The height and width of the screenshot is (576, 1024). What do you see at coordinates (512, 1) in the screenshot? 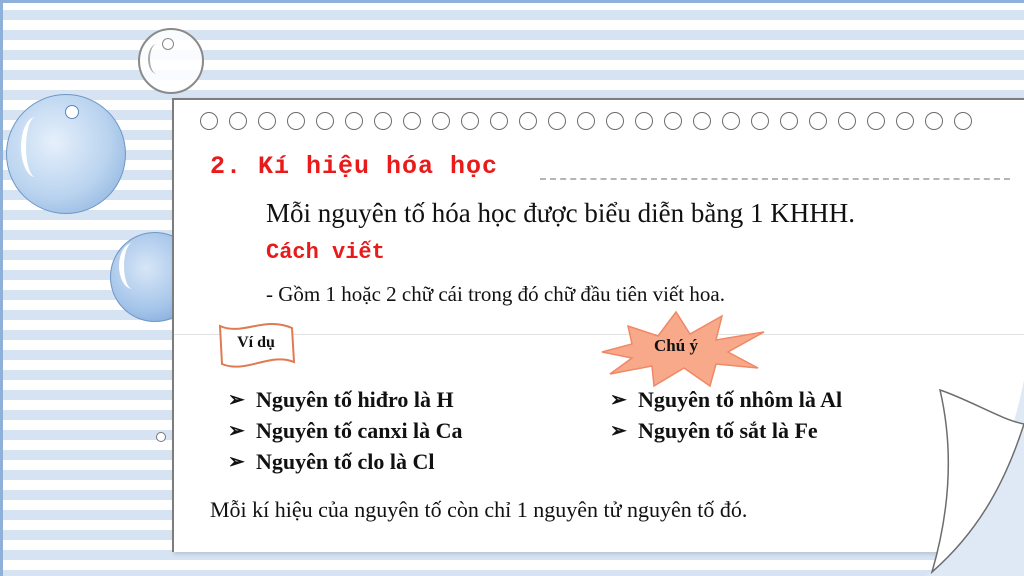
I see `slide-top-border` at bounding box center [512, 1].